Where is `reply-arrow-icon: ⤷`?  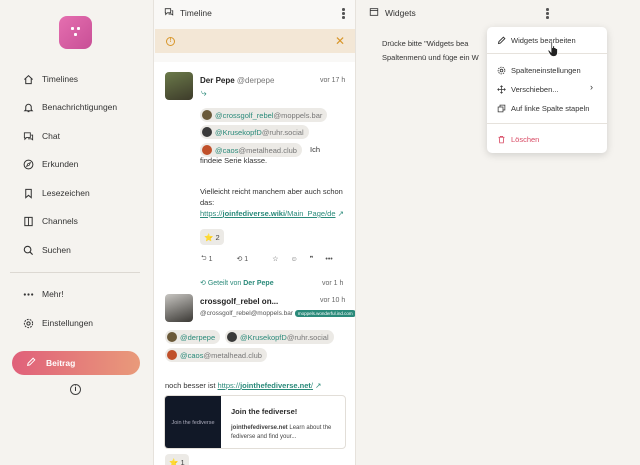 reply-arrow-icon: ⤷ is located at coordinates (204, 93).